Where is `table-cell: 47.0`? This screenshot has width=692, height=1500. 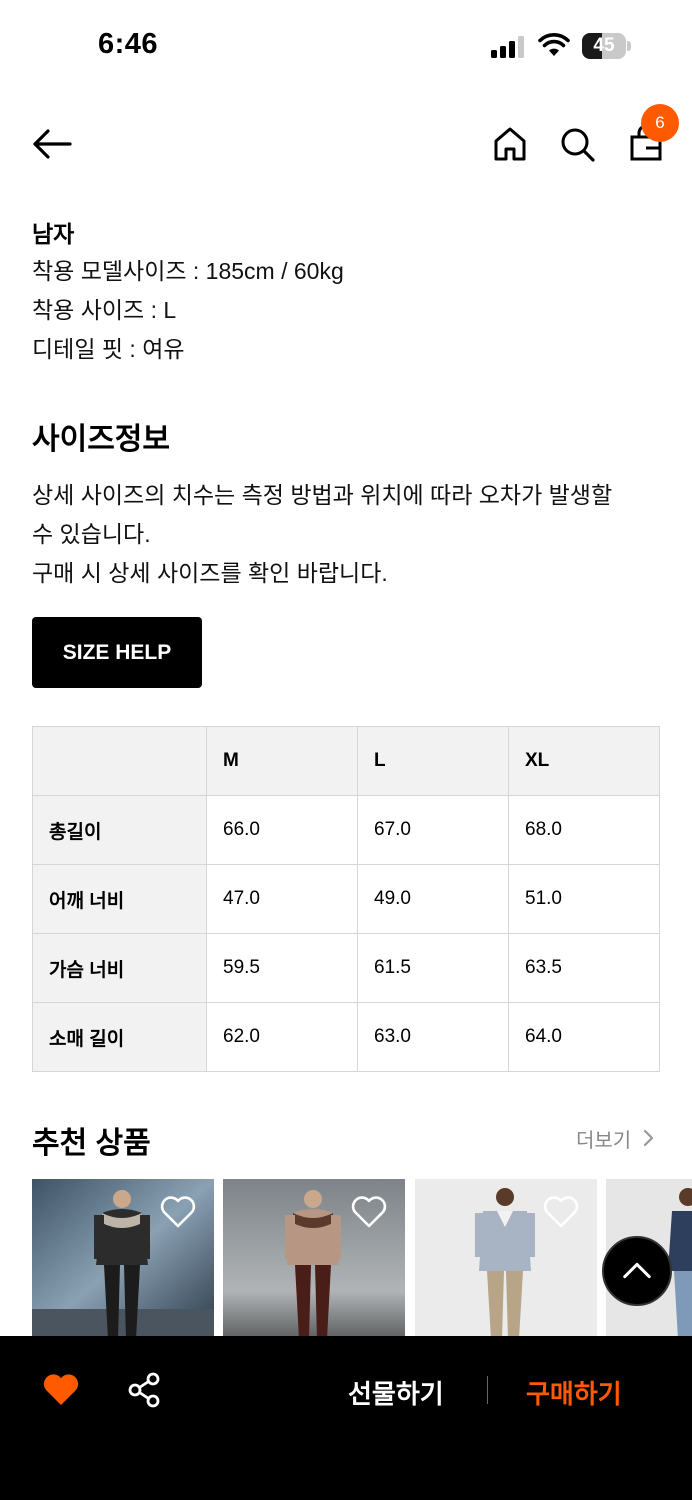 table-cell: 47.0 is located at coordinates (282, 899).